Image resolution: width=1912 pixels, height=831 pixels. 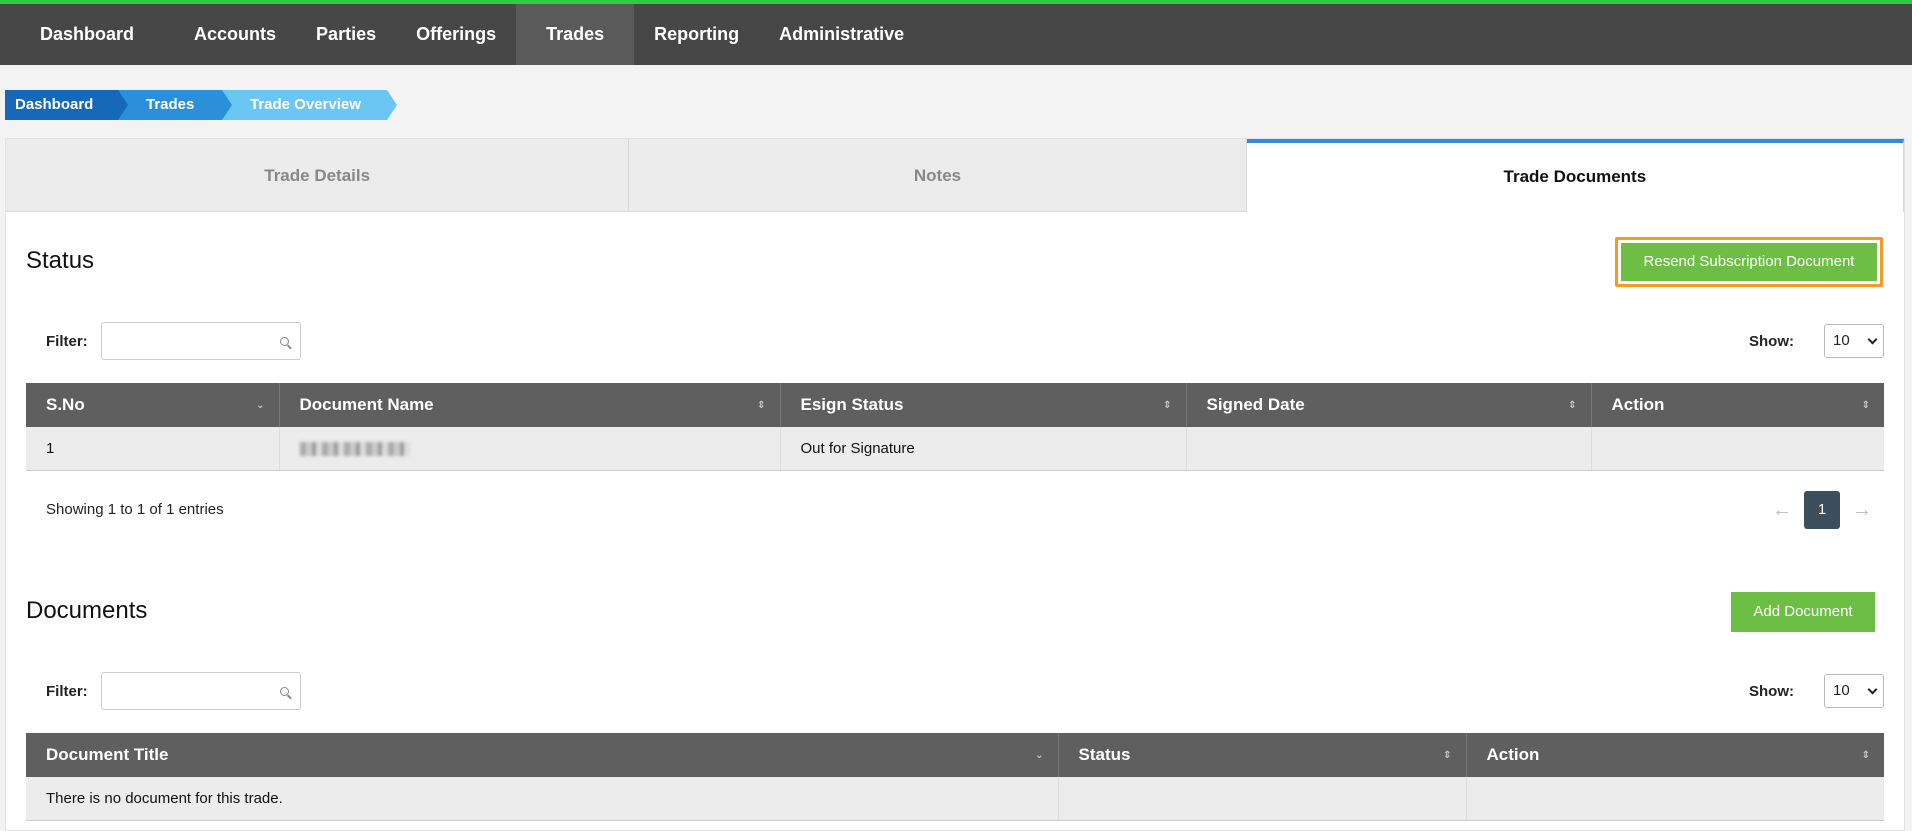 I want to click on nav-reporting: Reporting, so click(x=696, y=34).